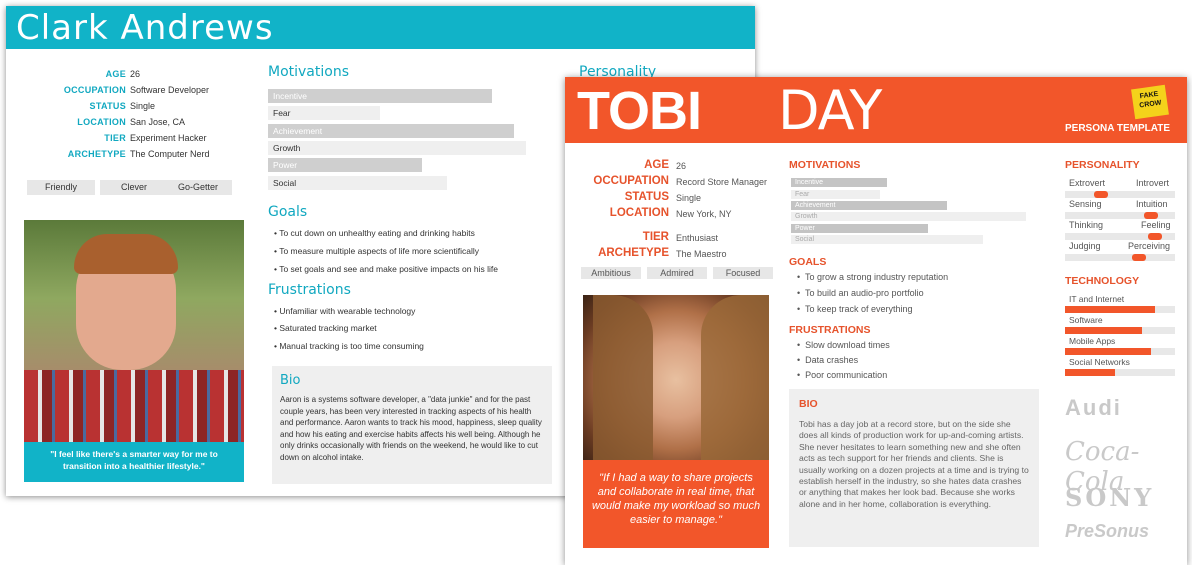  I want to click on motivations-heading: Motivations, so click(308, 72).